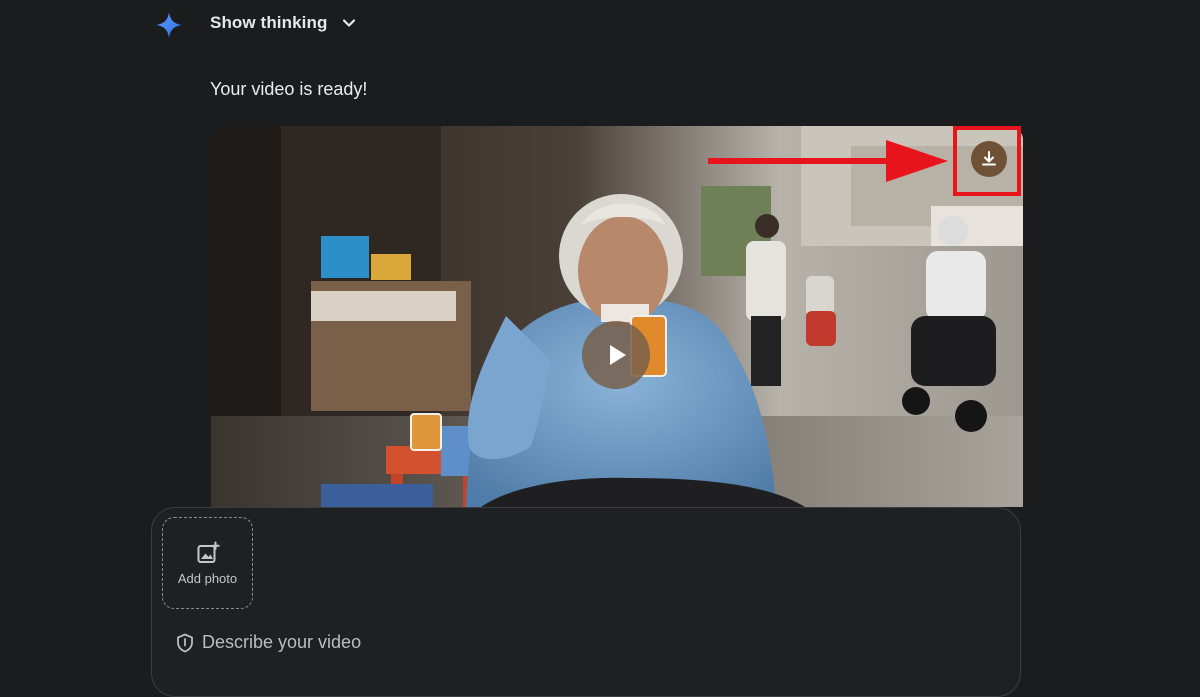  Describe the element at coordinates (349, 23) in the screenshot. I see `chevron-down-icon` at that location.